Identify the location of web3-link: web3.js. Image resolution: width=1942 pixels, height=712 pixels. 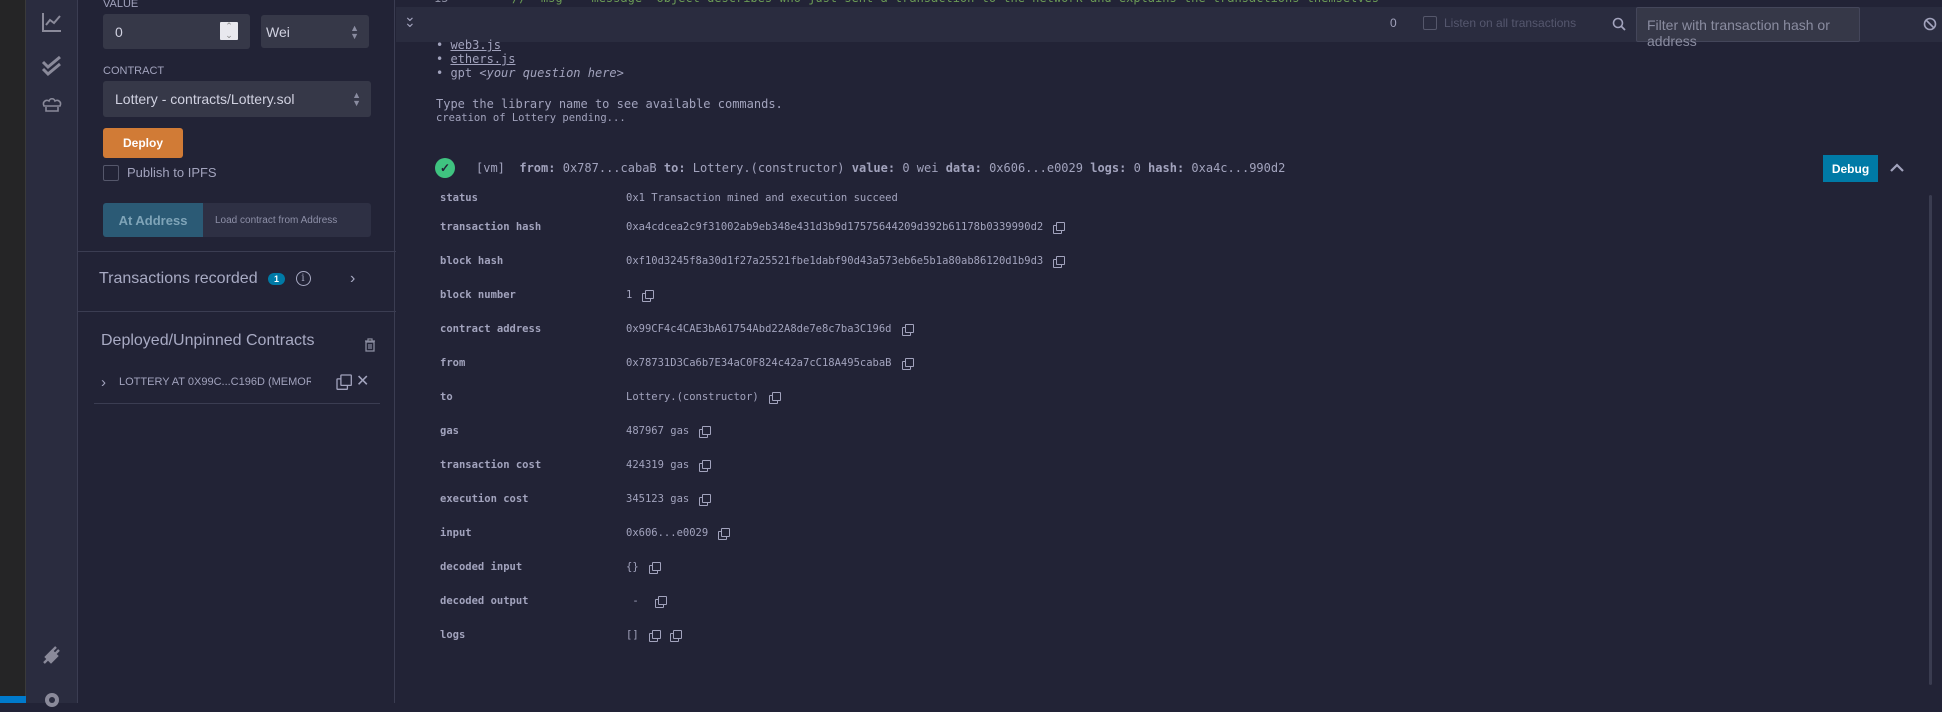
(475, 45).